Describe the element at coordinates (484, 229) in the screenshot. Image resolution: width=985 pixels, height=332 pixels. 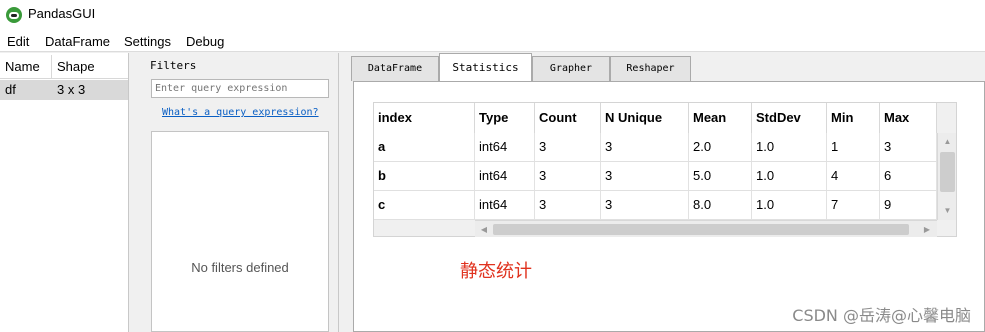
I see `scroll-left-icon: ◀` at that location.